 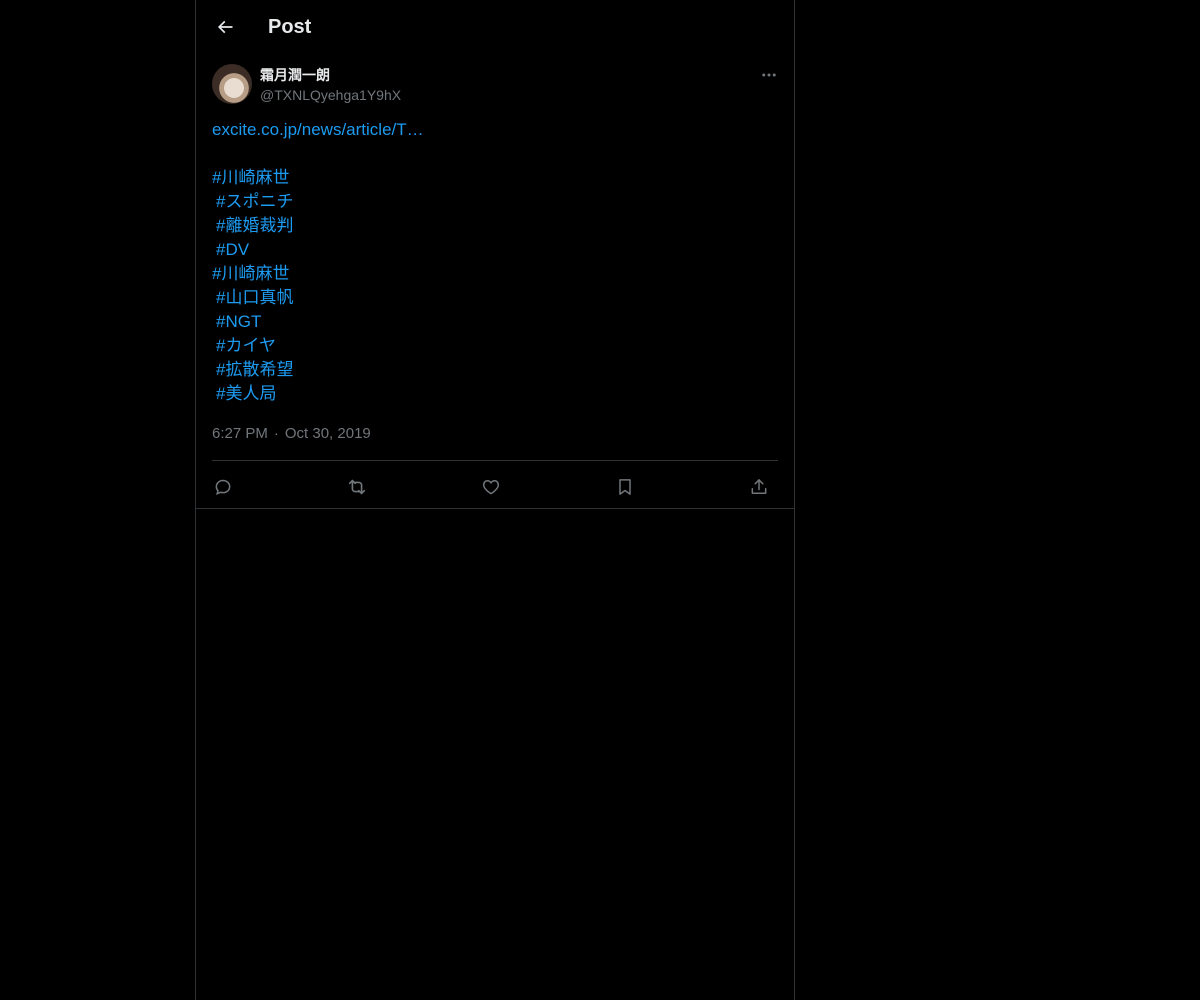 I want to click on back-button, so click(x=225, y=27).